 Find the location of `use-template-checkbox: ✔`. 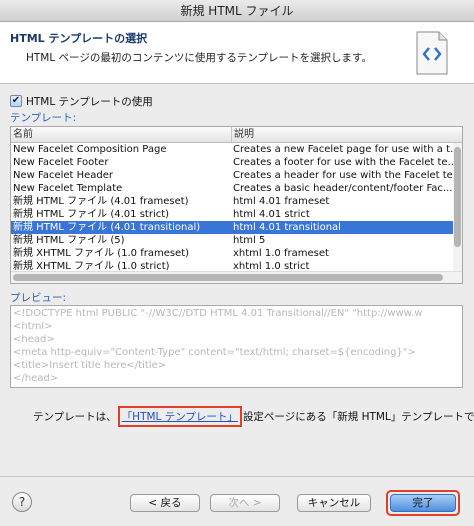

use-template-checkbox: ✔ is located at coordinates (16, 101).